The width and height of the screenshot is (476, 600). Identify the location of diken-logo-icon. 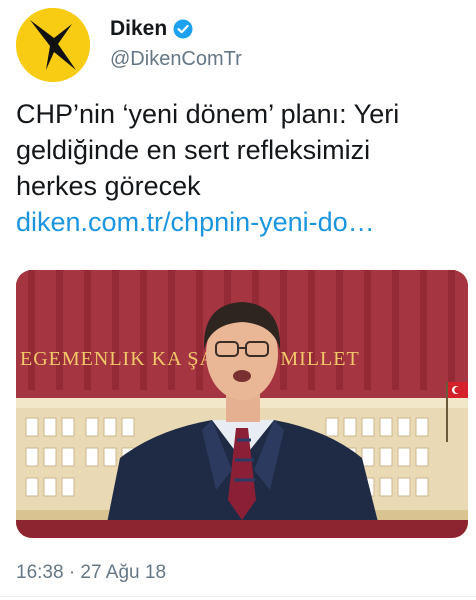
(53, 45).